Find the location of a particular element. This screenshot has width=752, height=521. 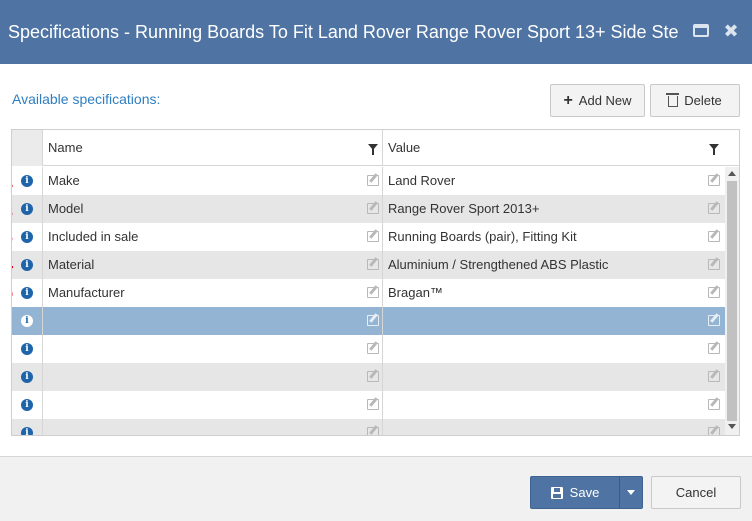

name-cell: Manufacturer is located at coordinates (212, 293).